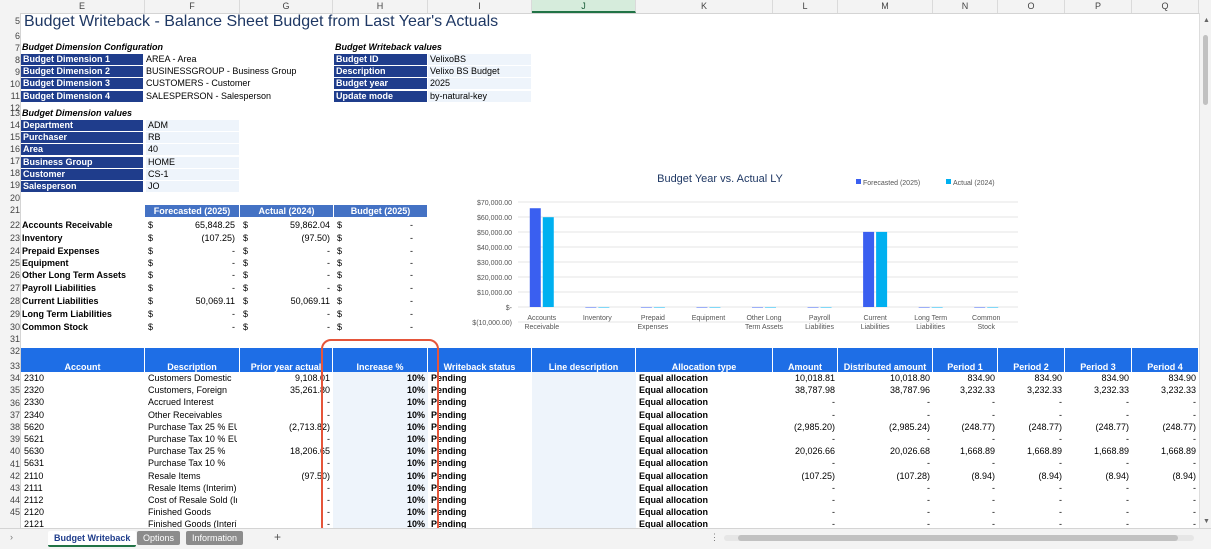  Describe the element at coordinates (1205, 70) in the screenshot. I see `scroll-thumb` at that location.